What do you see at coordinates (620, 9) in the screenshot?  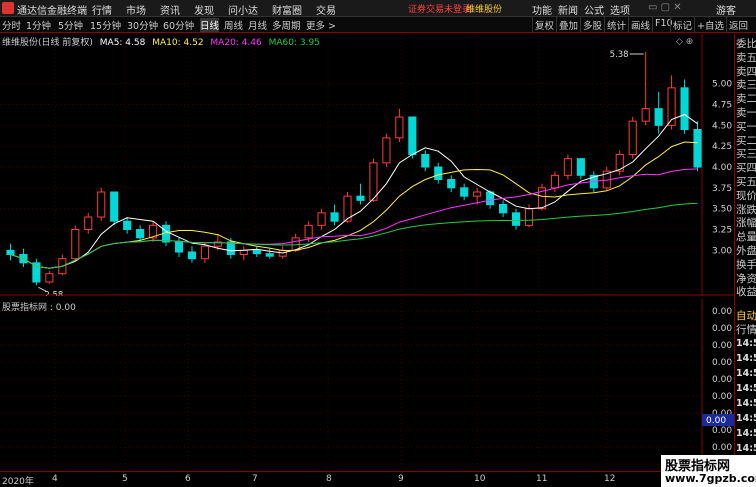 I see `menu-options: 选项` at bounding box center [620, 9].